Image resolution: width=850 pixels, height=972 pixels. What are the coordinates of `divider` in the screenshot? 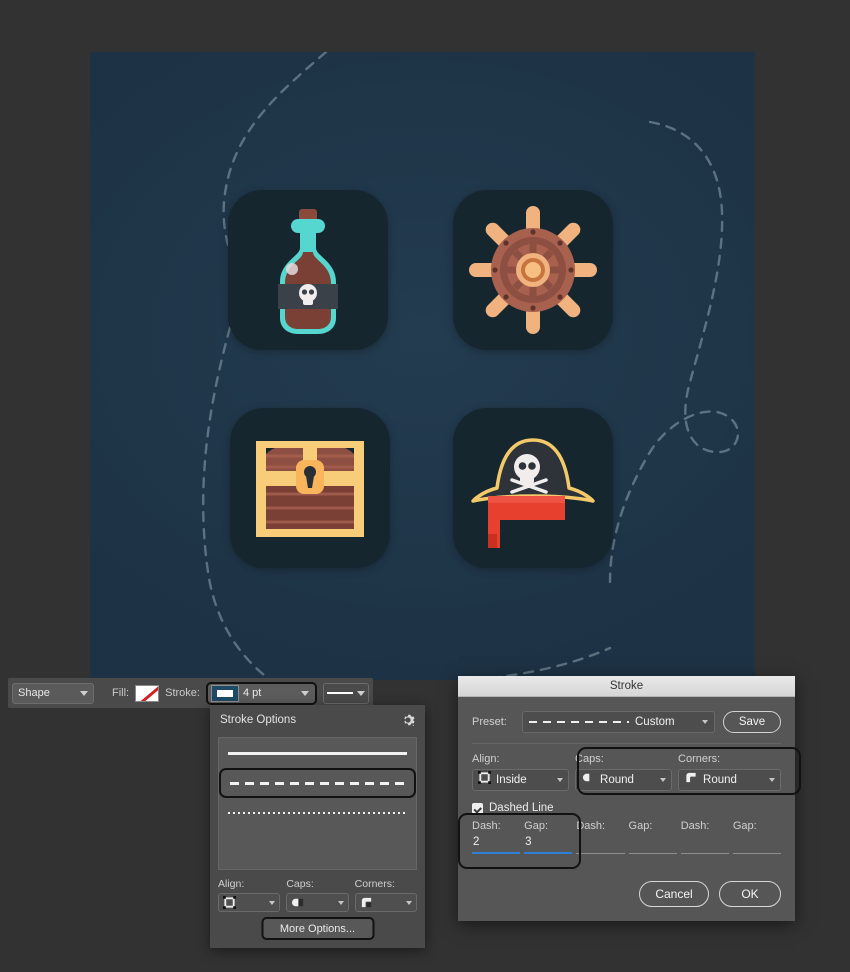 It's located at (626, 743).